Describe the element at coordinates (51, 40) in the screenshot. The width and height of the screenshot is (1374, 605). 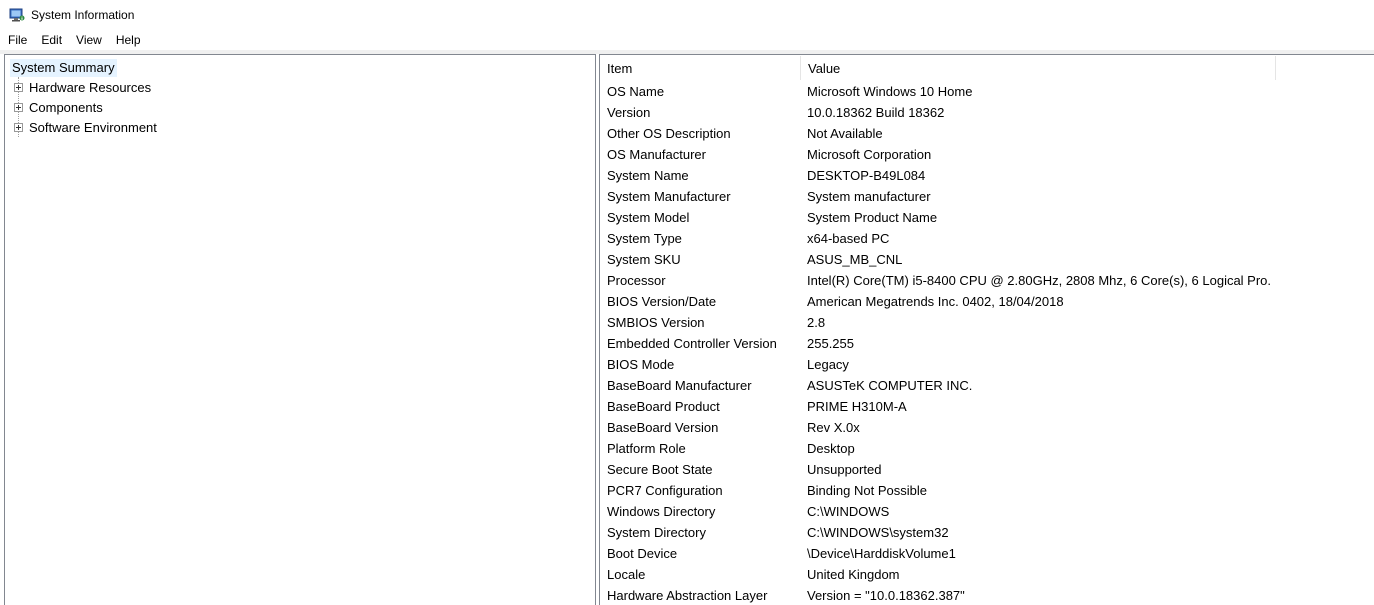
I see `menu-edit: Edit` at that location.